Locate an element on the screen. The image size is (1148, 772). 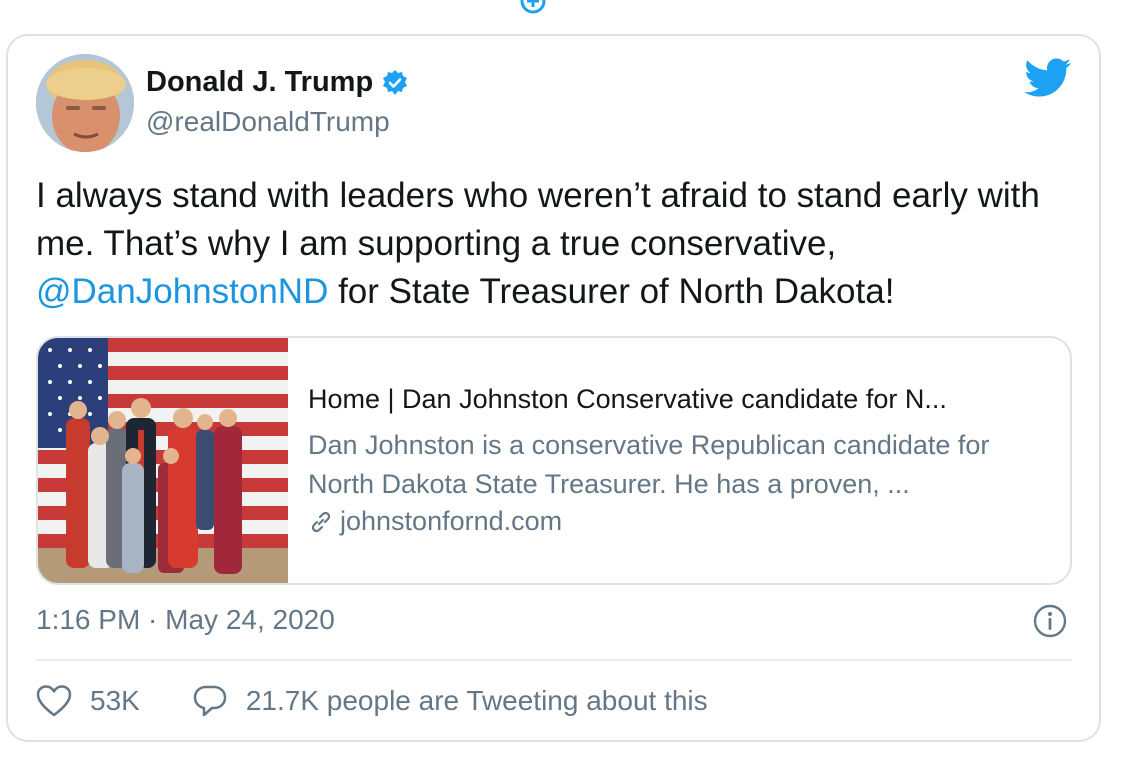
reply-icon is located at coordinates (210, 701).